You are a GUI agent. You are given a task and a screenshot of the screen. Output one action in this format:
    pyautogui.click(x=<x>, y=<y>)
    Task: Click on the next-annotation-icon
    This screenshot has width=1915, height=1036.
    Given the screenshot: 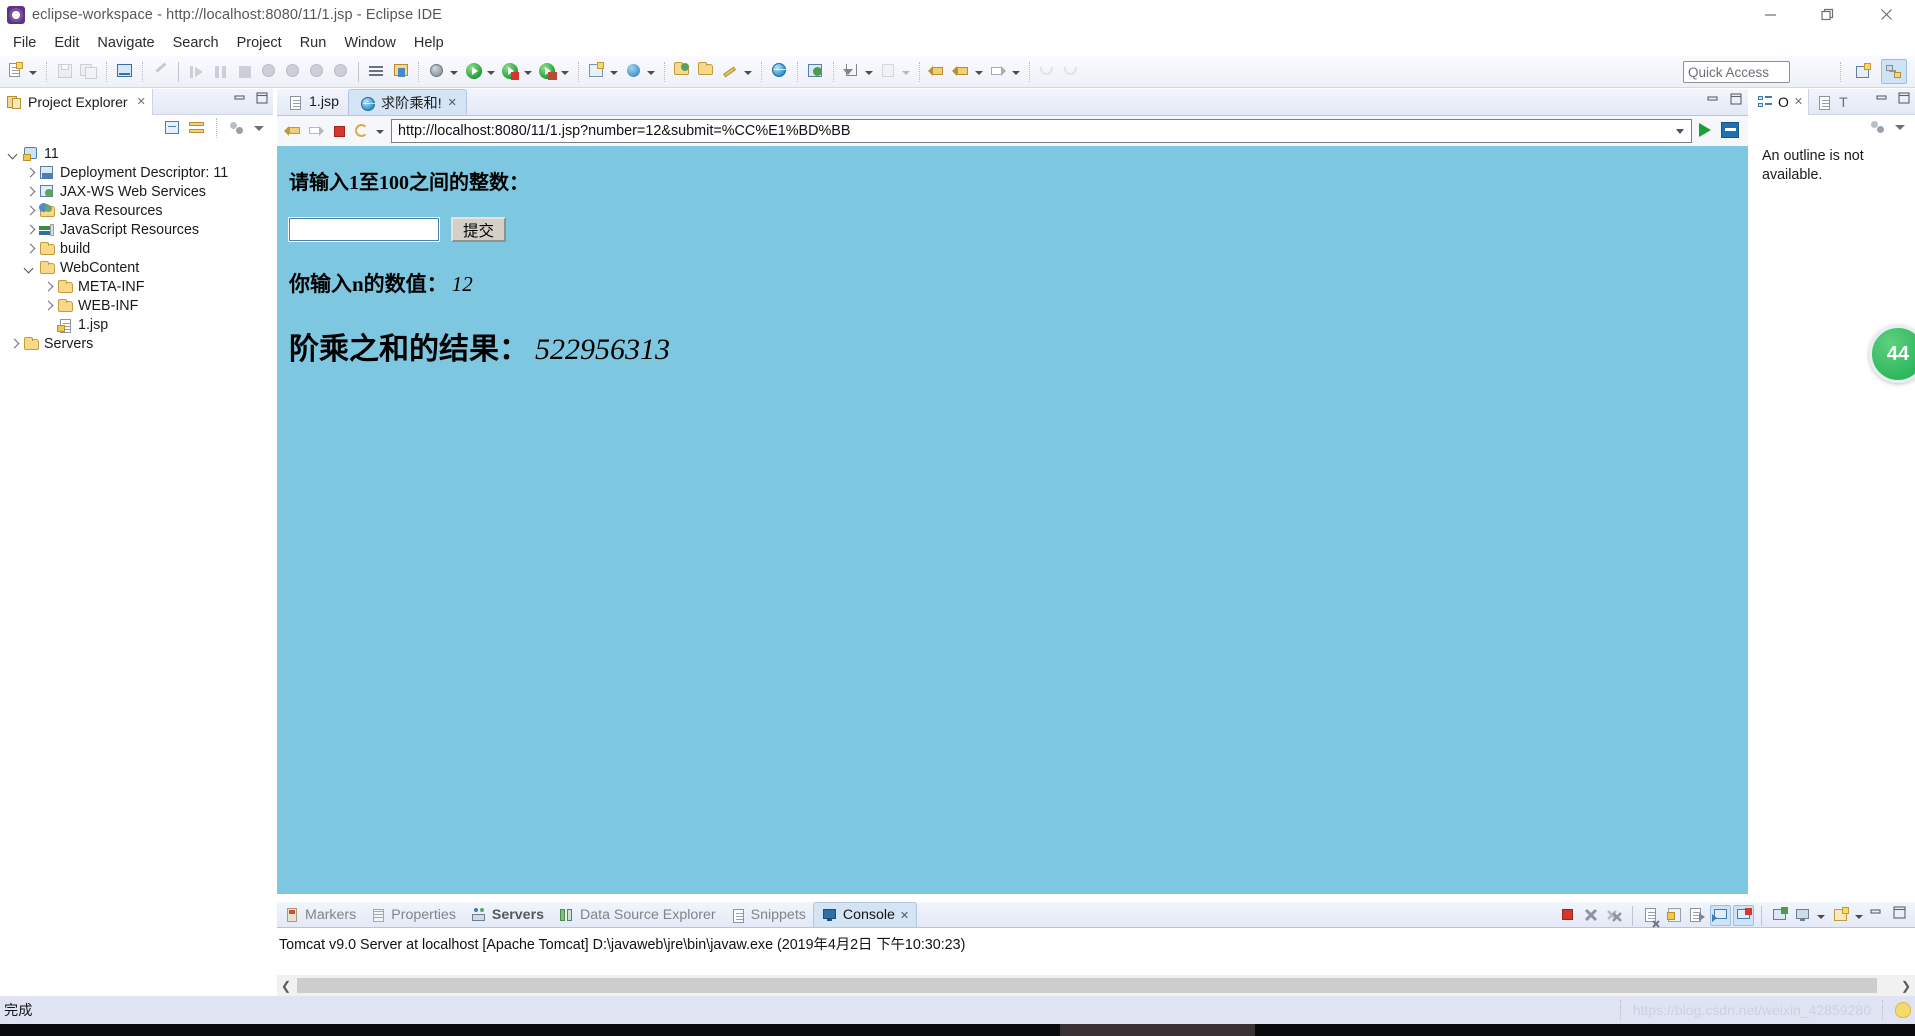 What is the action you would take?
    pyautogui.click(x=889, y=72)
    